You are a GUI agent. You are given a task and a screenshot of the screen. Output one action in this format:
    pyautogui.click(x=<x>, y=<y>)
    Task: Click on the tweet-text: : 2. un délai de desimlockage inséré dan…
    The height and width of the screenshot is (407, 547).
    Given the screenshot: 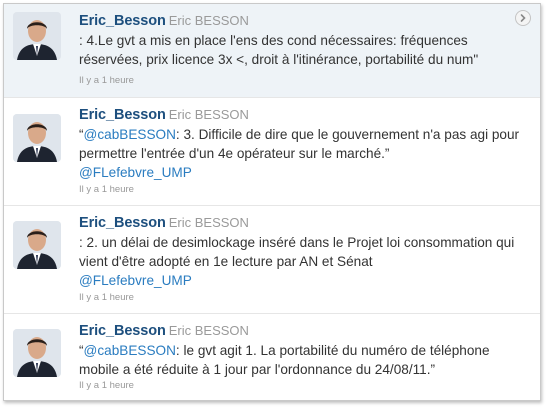 What is the action you would take?
    pyautogui.click(x=303, y=261)
    